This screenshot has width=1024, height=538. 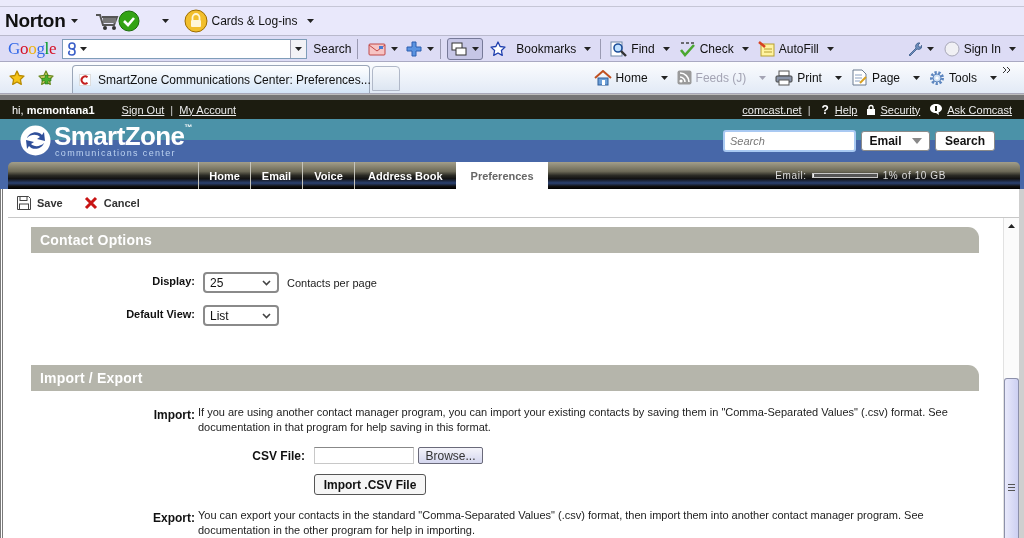 I want to click on logo-tagline: communications center, so click(x=116, y=152).